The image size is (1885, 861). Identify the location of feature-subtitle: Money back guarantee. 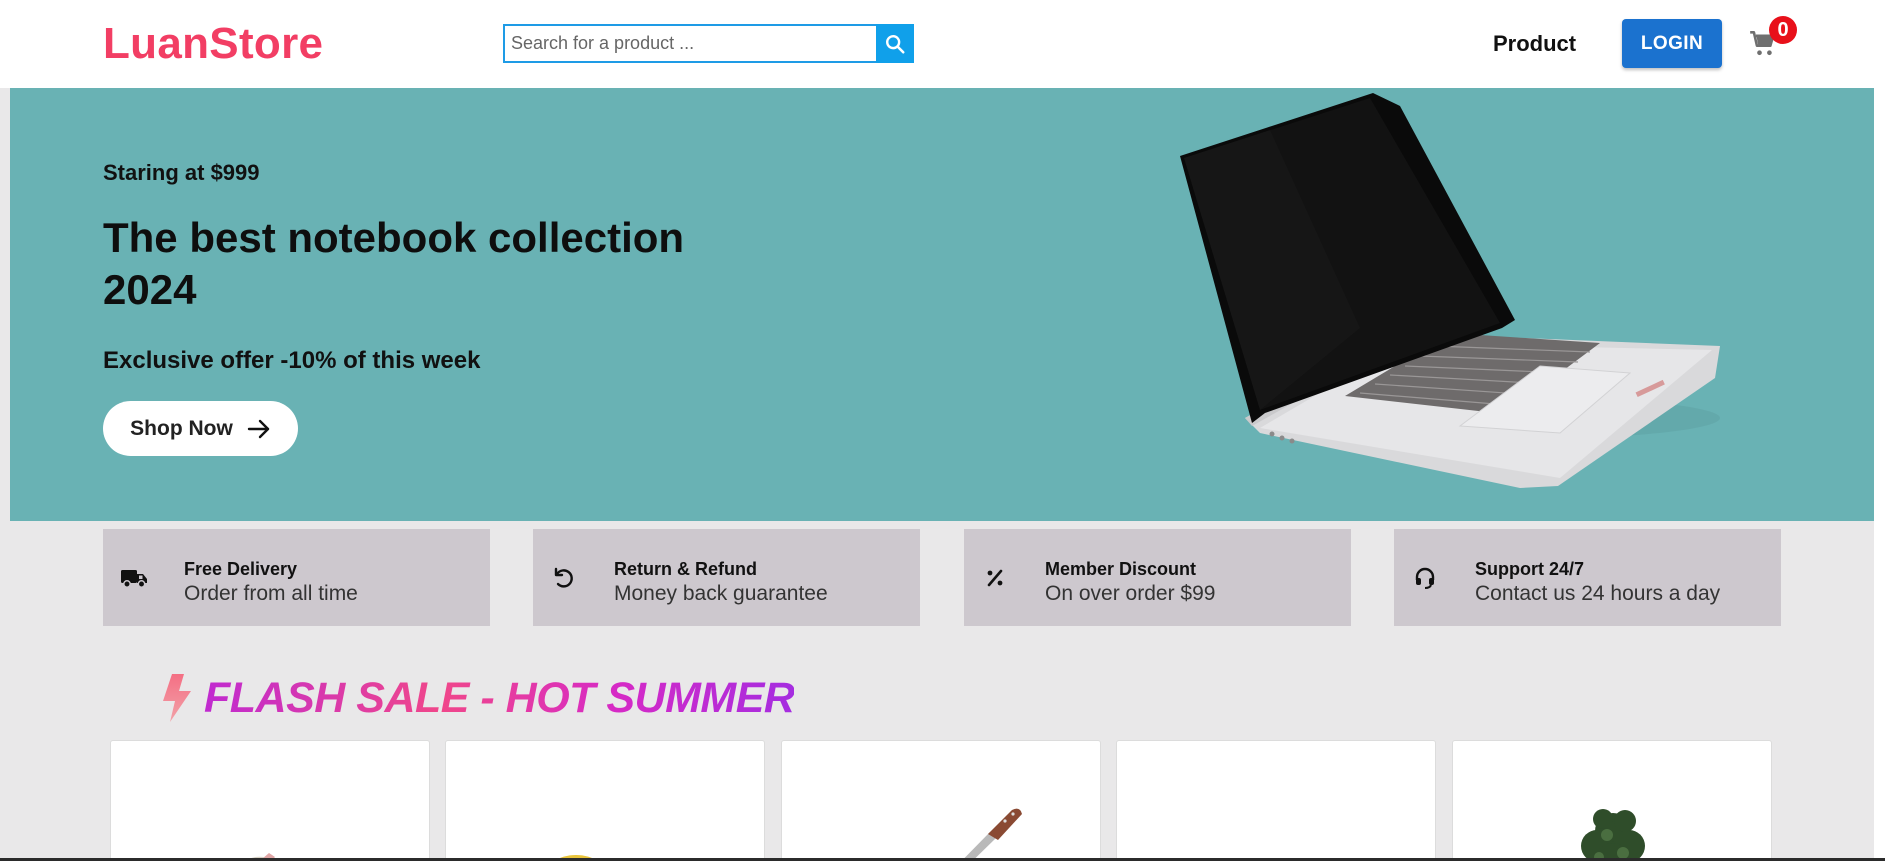
(721, 593).